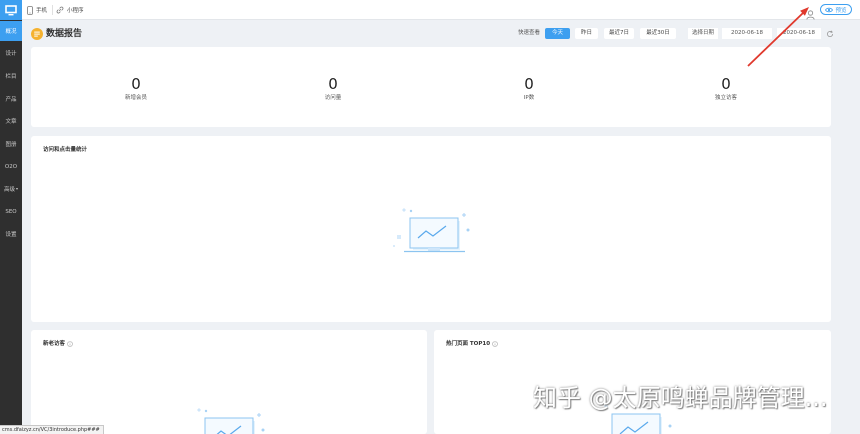 This screenshot has width=860, height=434. I want to click on panel-title-text: 访问和点击量统计, so click(65, 150).